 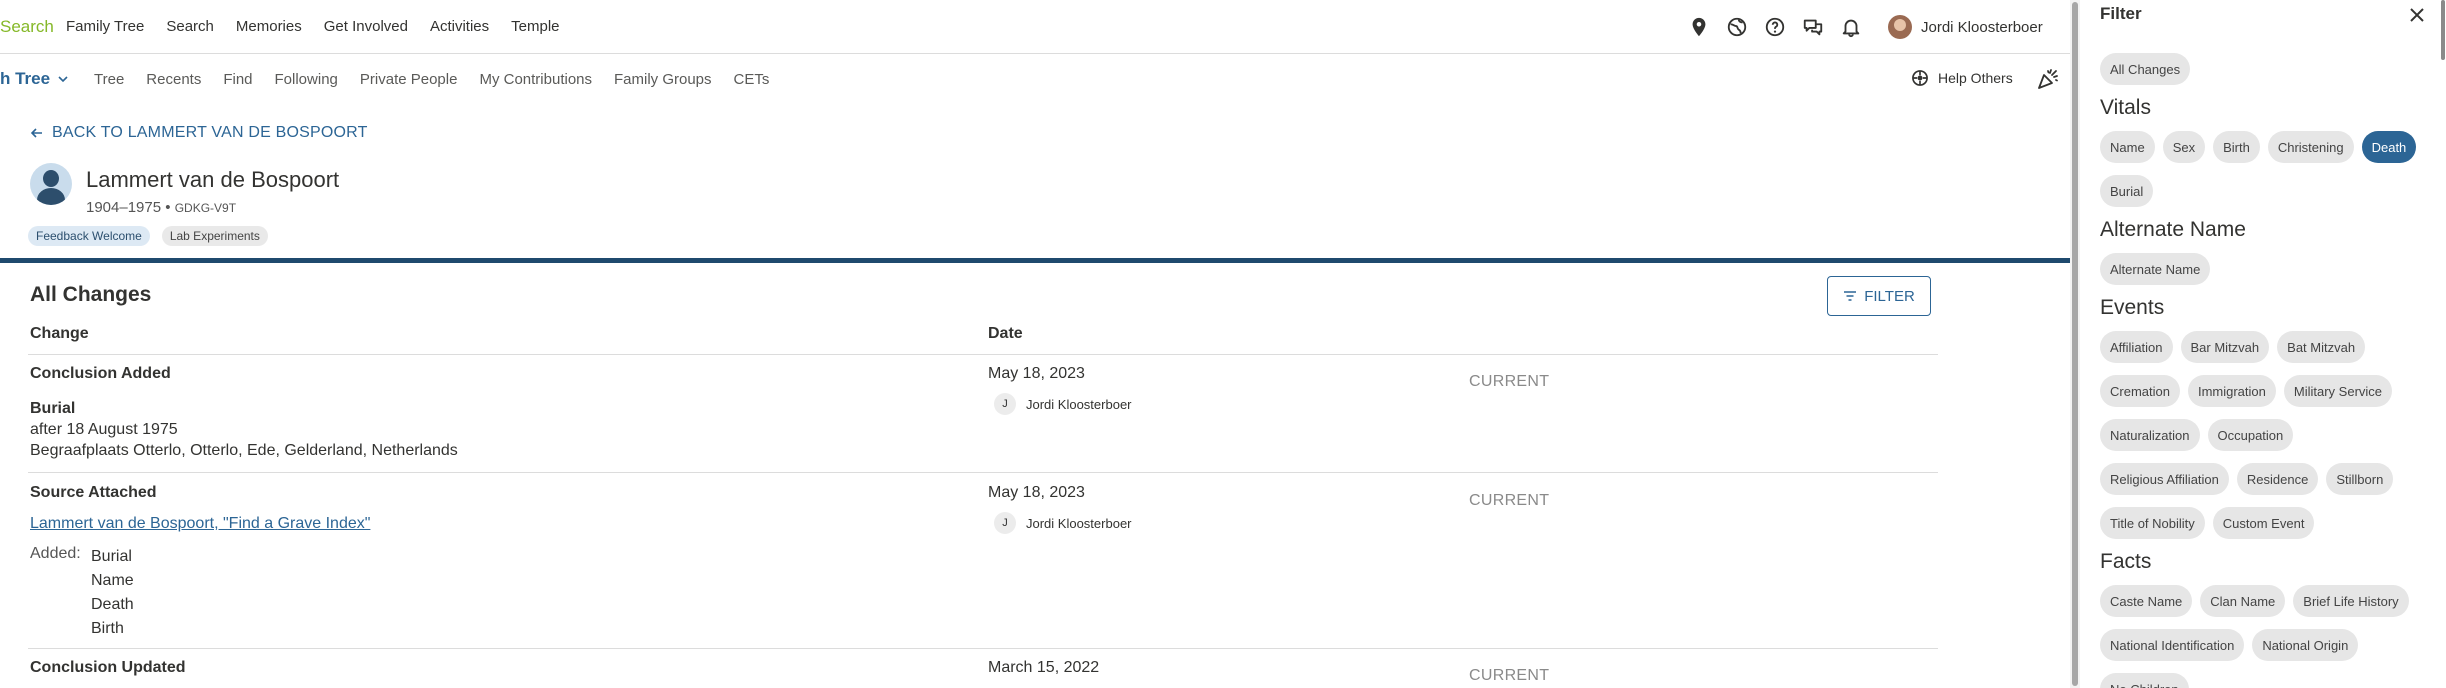 I want to click on filter-title: Filter, so click(x=2121, y=13).